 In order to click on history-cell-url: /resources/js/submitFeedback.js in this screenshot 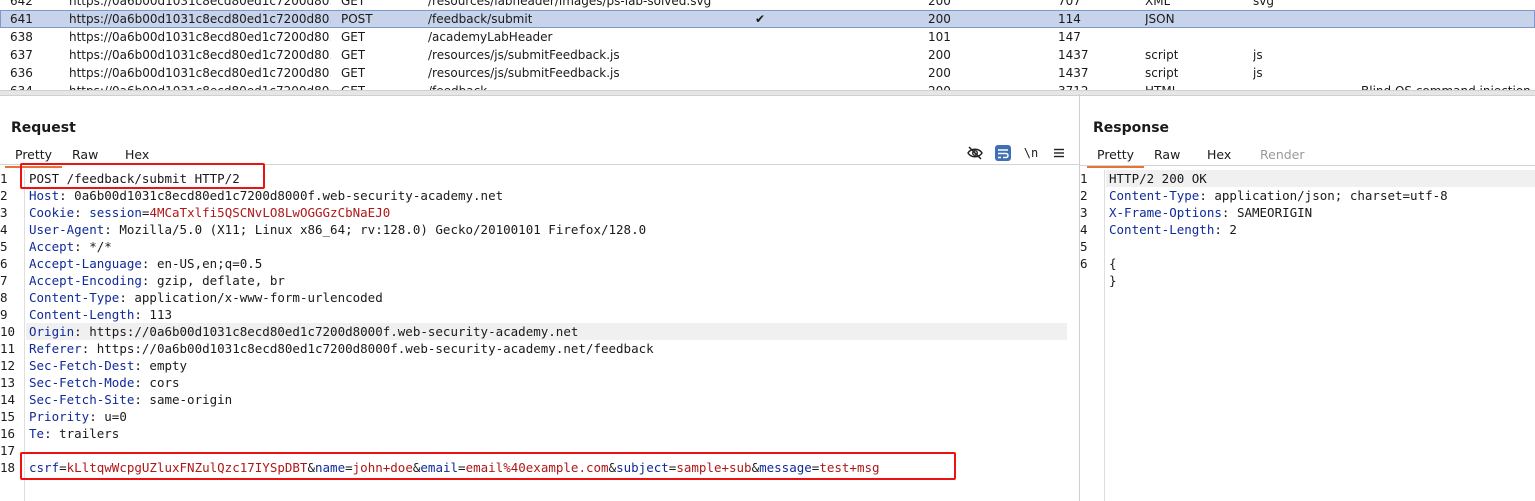, I will do `click(524, 55)`.